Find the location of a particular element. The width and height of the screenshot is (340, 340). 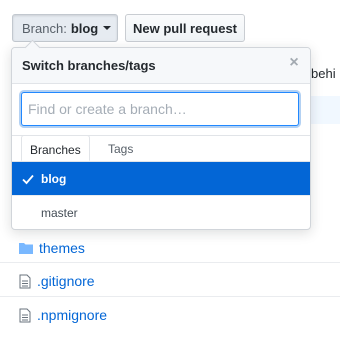

current-branch-label: blog is located at coordinates (84, 28).